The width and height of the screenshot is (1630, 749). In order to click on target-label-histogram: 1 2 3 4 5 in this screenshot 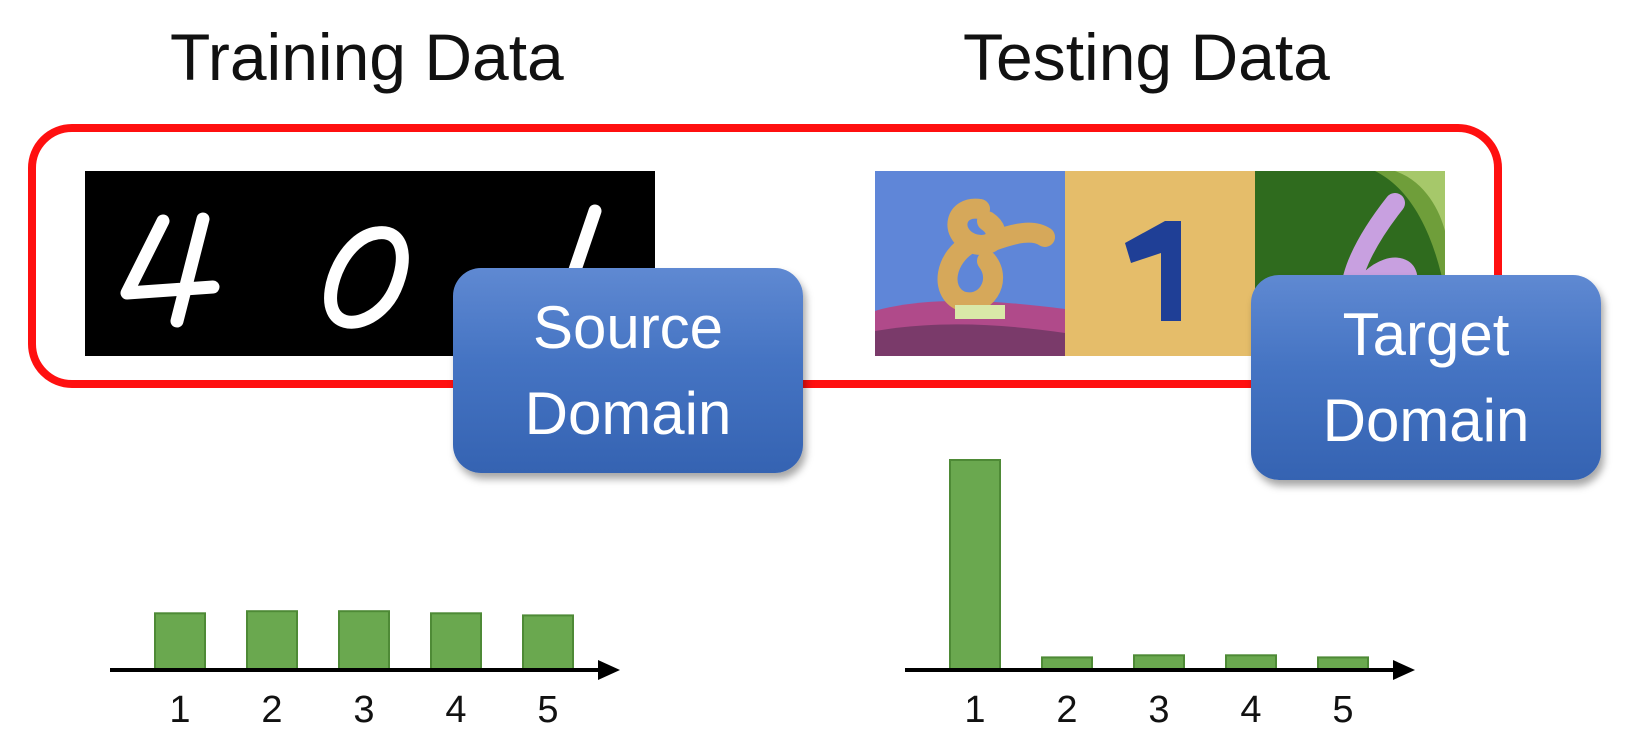, I will do `click(1165, 580)`.